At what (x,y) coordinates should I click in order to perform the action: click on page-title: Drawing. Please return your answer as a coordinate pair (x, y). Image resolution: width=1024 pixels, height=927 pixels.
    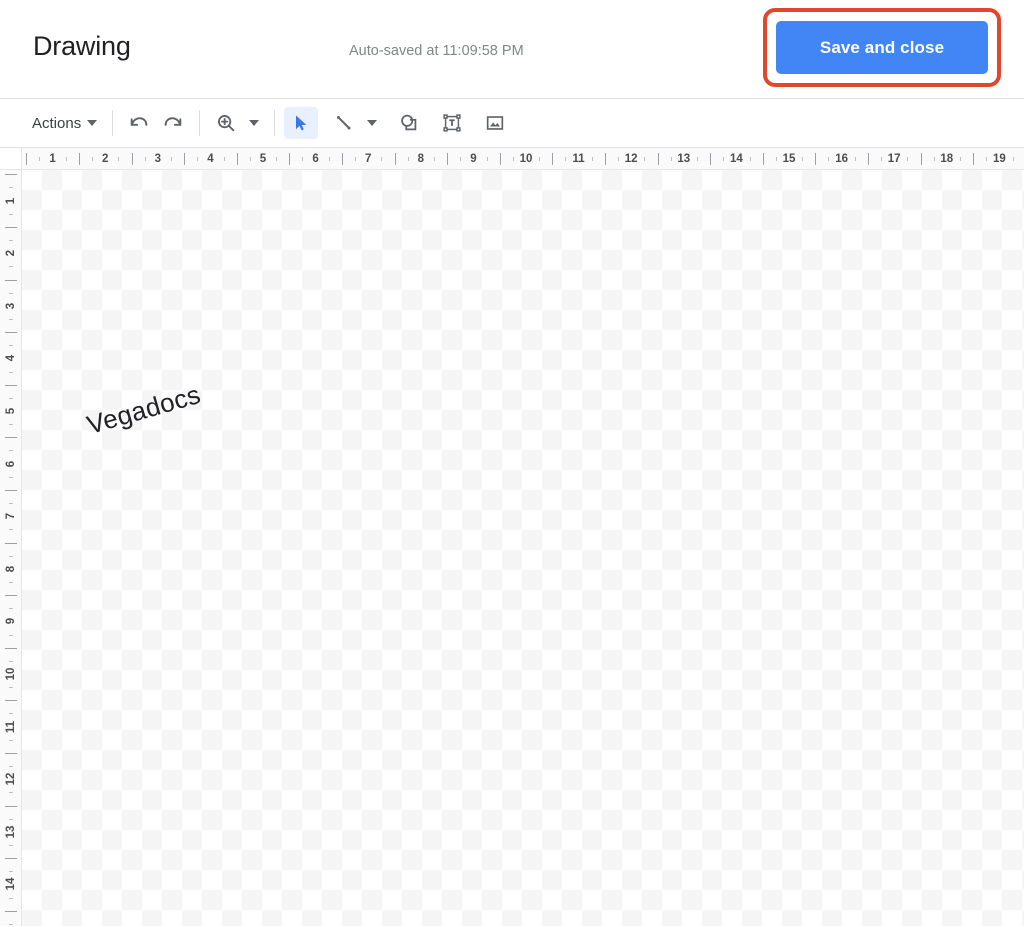
    Looking at the image, I should click on (82, 46).